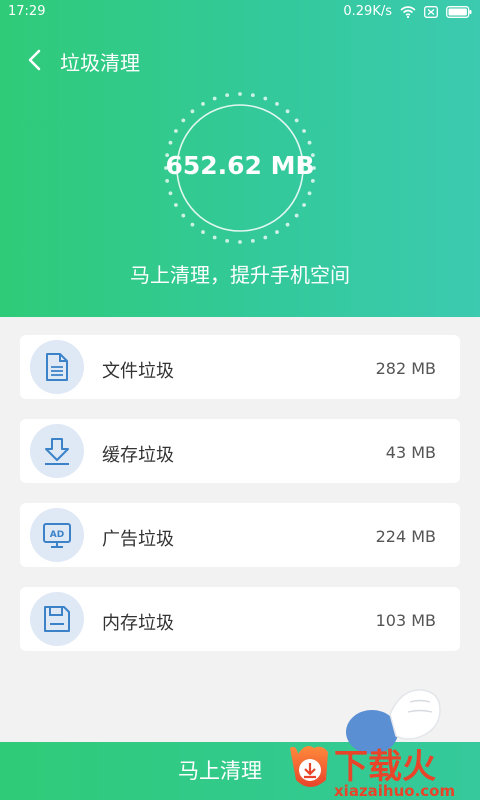  What do you see at coordinates (240, 451) in the screenshot?
I see `junk-item-cache: 缓存垃圾 43 MB` at bounding box center [240, 451].